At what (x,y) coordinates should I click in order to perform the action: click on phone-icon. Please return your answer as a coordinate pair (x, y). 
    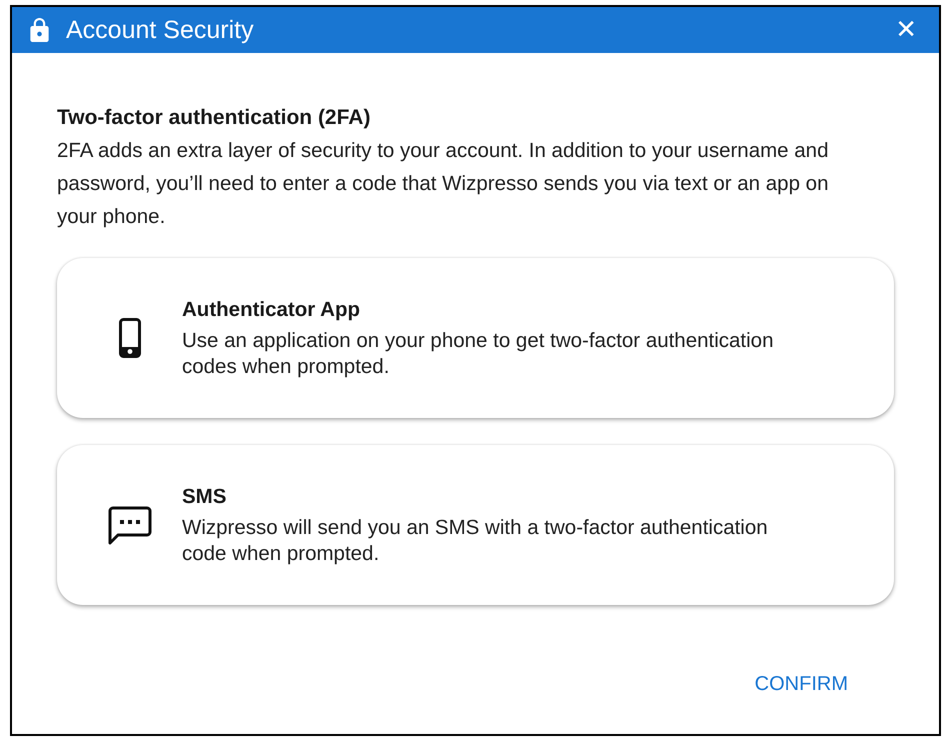
    Looking at the image, I should click on (129, 338).